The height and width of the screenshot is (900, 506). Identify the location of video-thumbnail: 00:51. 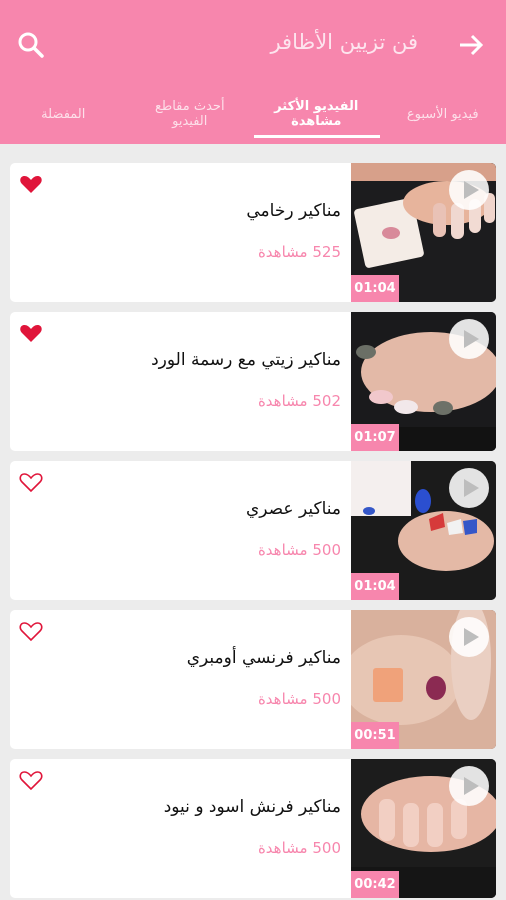
(423, 679).